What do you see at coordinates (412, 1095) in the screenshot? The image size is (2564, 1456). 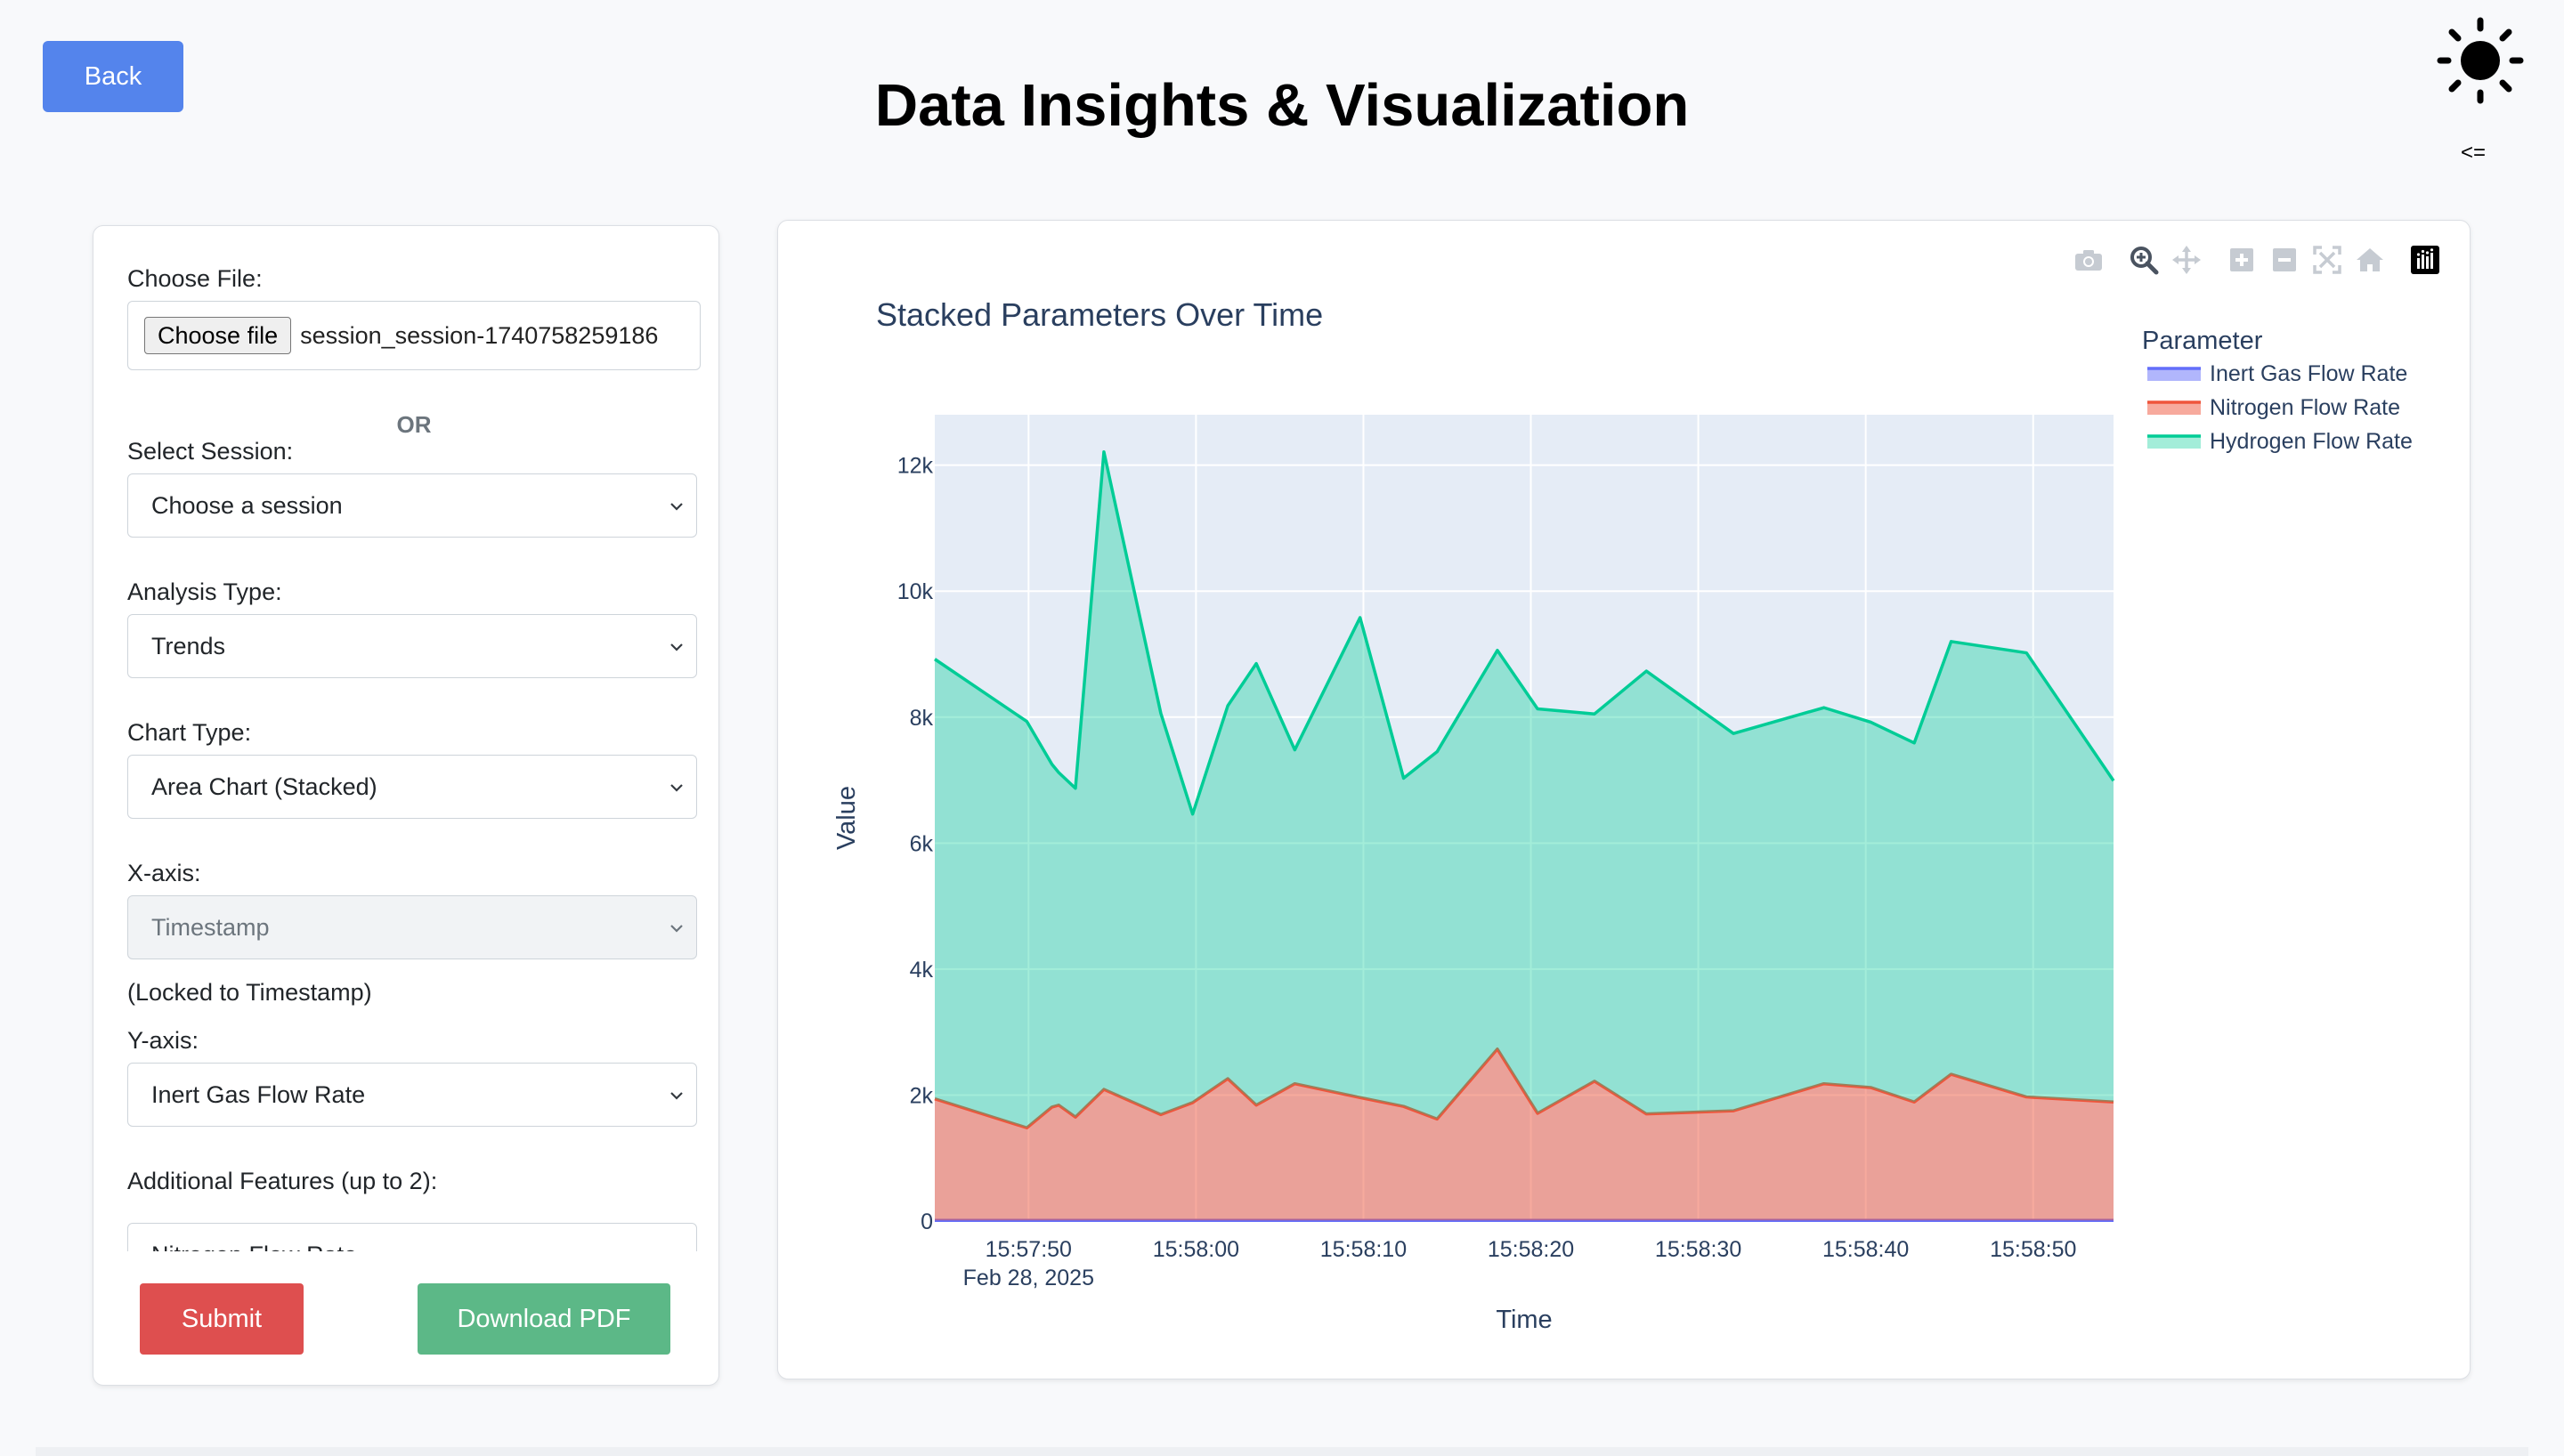 I see `yaxis-select: Inert Gas Flow Rate` at bounding box center [412, 1095].